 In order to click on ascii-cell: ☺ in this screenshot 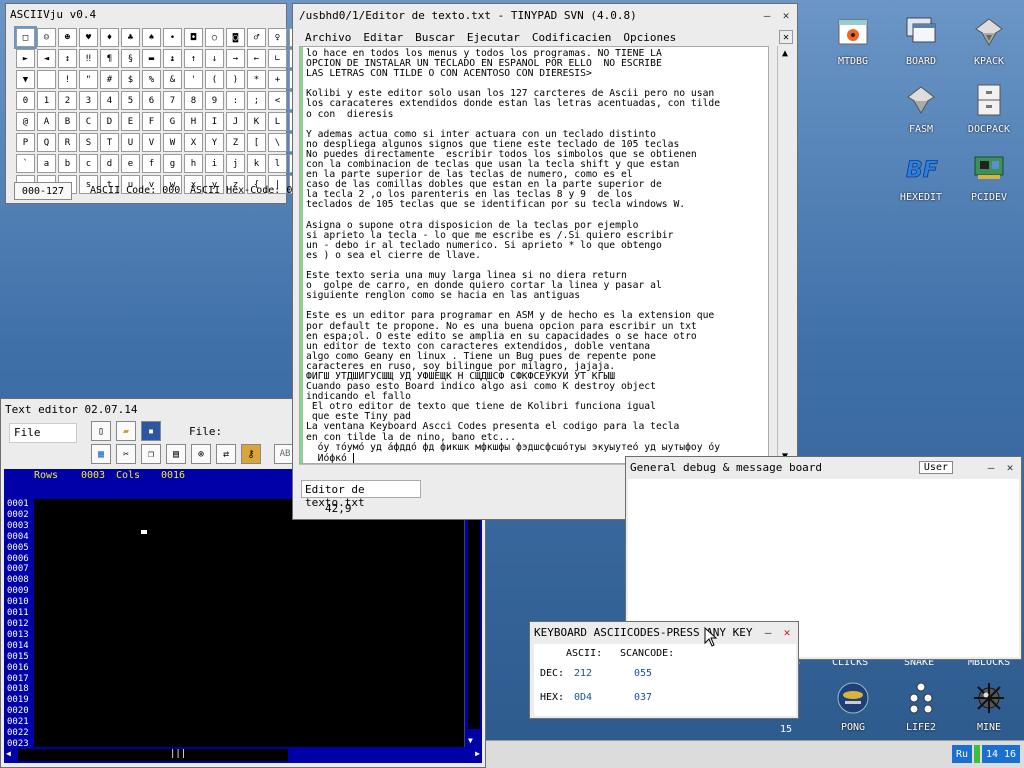, I will do `click(46, 37)`.